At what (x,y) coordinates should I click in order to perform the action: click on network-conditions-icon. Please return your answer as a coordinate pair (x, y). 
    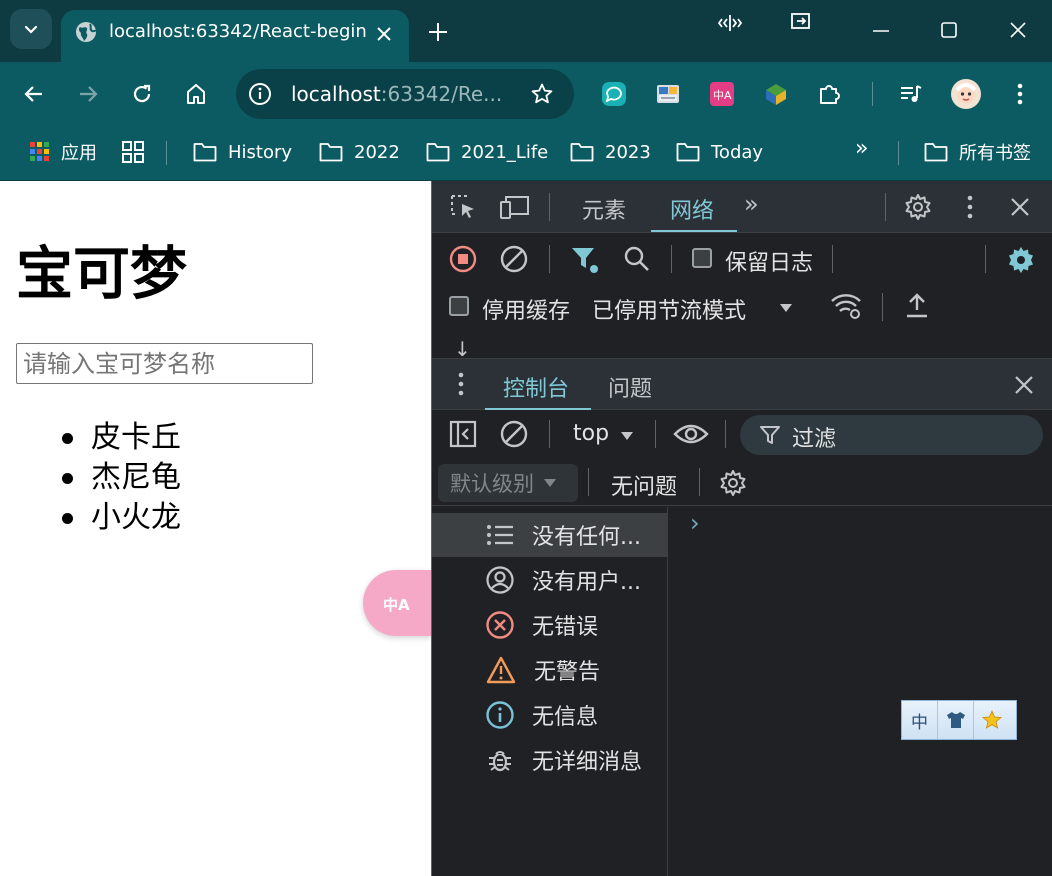
    Looking at the image, I should click on (847, 306).